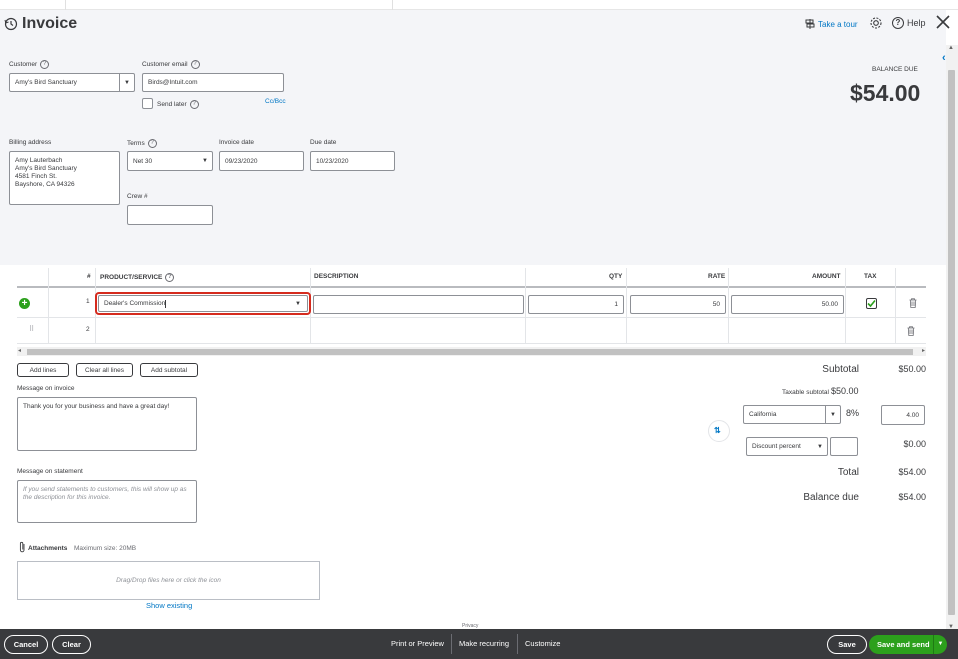  What do you see at coordinates (143, 161) in the screenshot?
I see `terms-value: Net 30` at bounding box center [143, 161].